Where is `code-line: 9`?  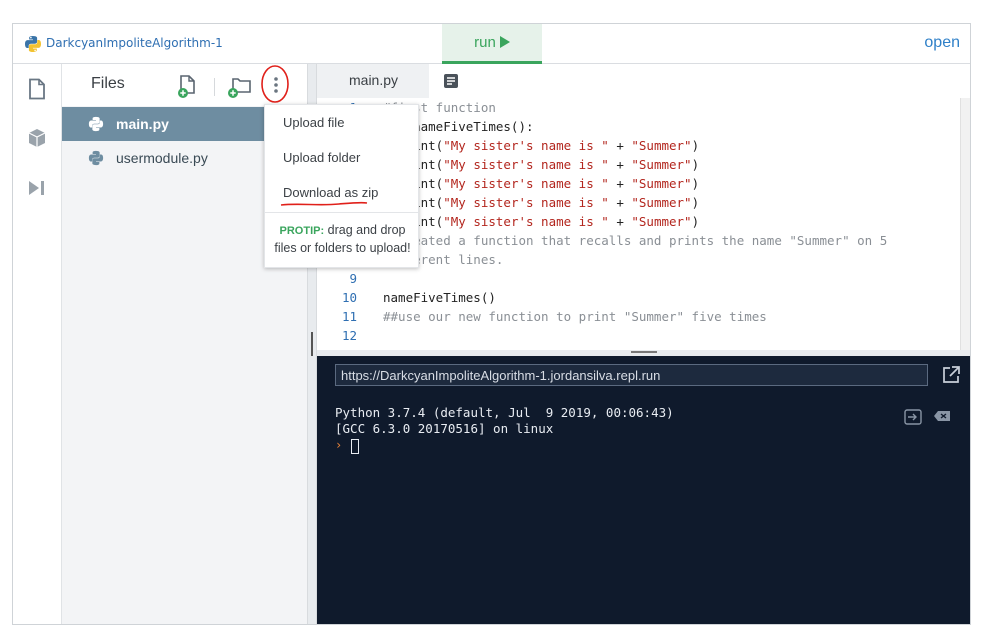
code-line: 9 is located at coordinates (642, 280).